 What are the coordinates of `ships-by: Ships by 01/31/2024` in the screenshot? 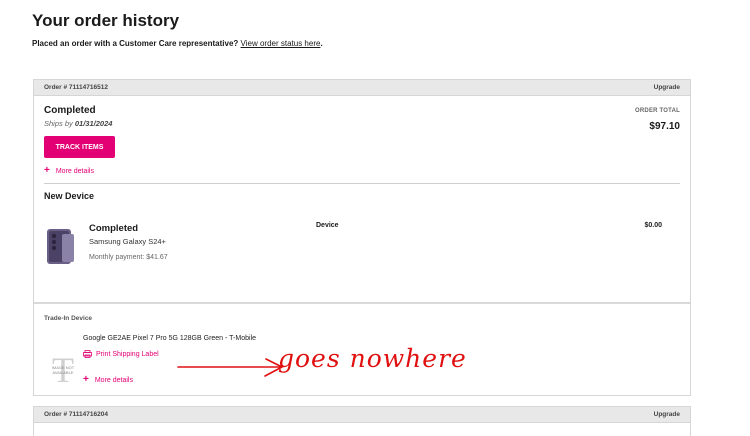 It's located at (78, 123).